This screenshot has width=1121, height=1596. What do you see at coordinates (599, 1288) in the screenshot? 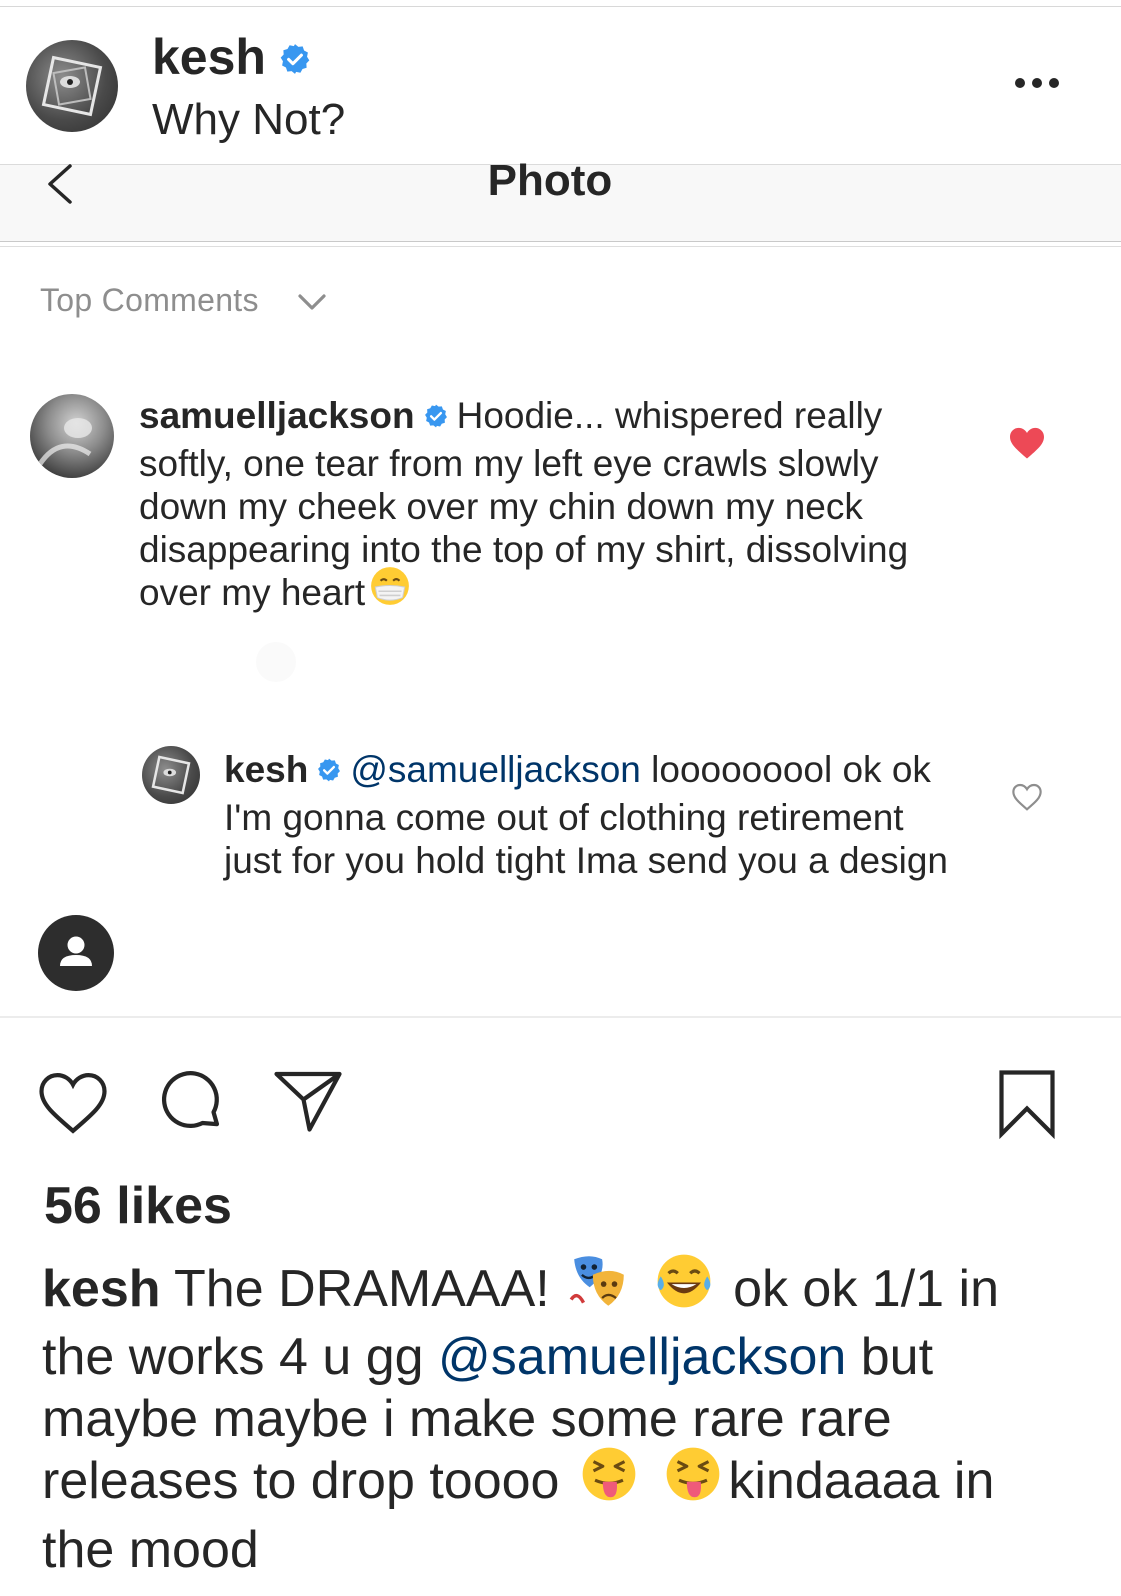
I see `performing-arts-emoji` at bounding box center [599, 1288].